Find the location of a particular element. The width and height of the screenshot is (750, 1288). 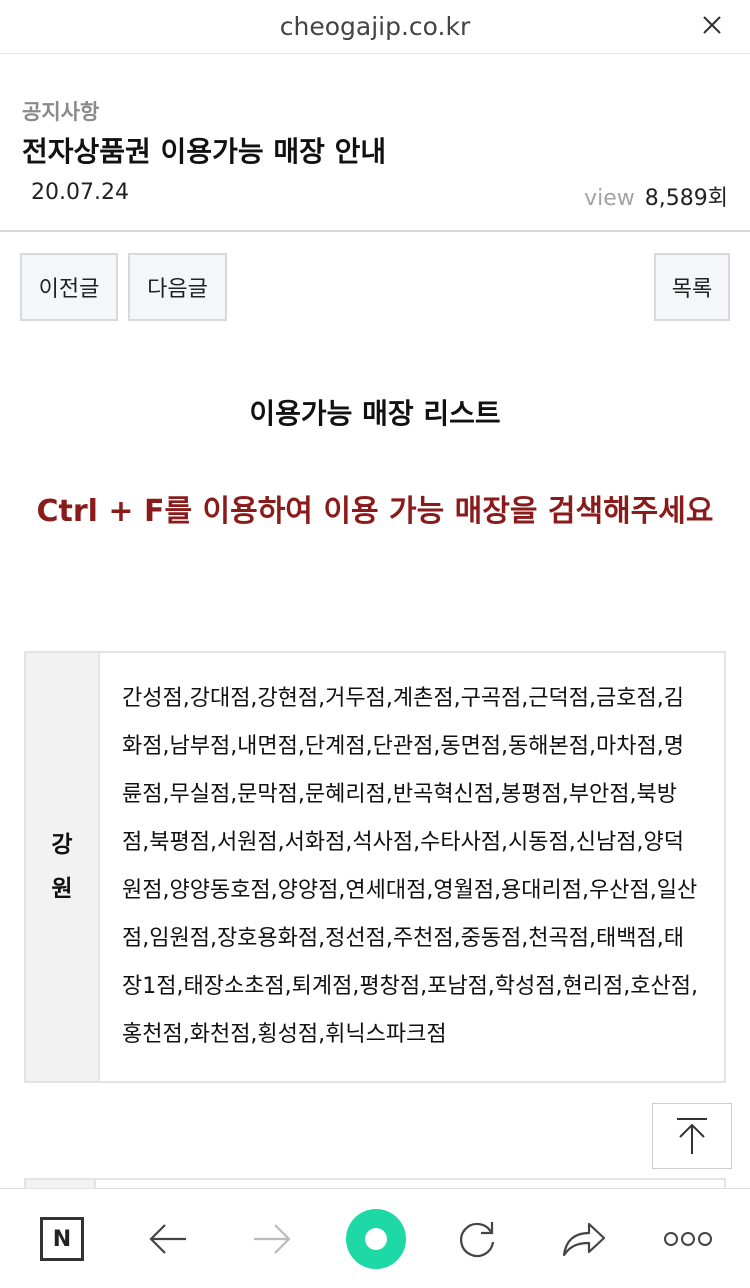

view-count: 8,589회 is located at coordinates (686, 198).